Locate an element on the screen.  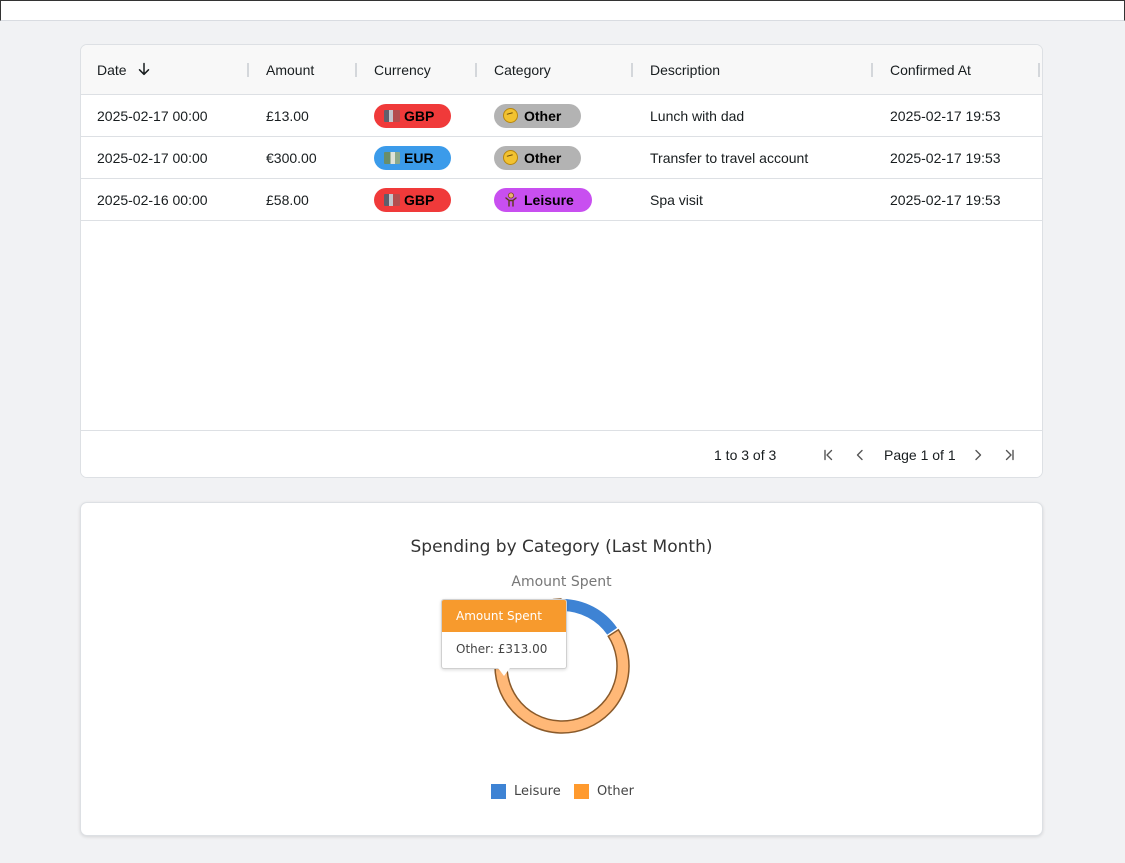
sort-descending-icon is located at coordinates (144, 69).